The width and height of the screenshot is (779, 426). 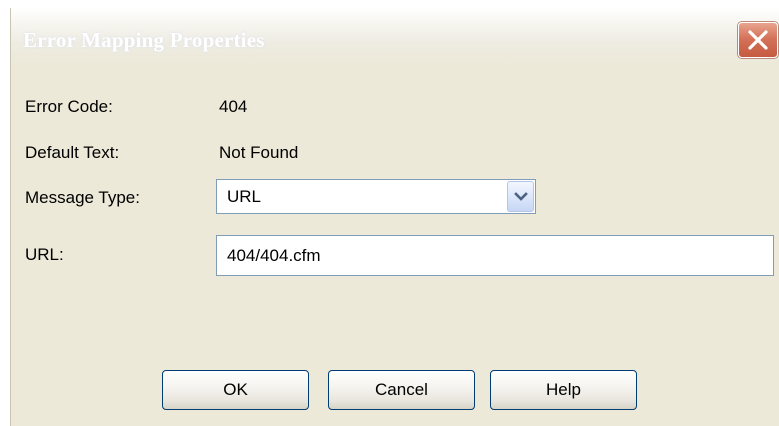 I want to click on dropdown-button, so click(x=520, y=196).